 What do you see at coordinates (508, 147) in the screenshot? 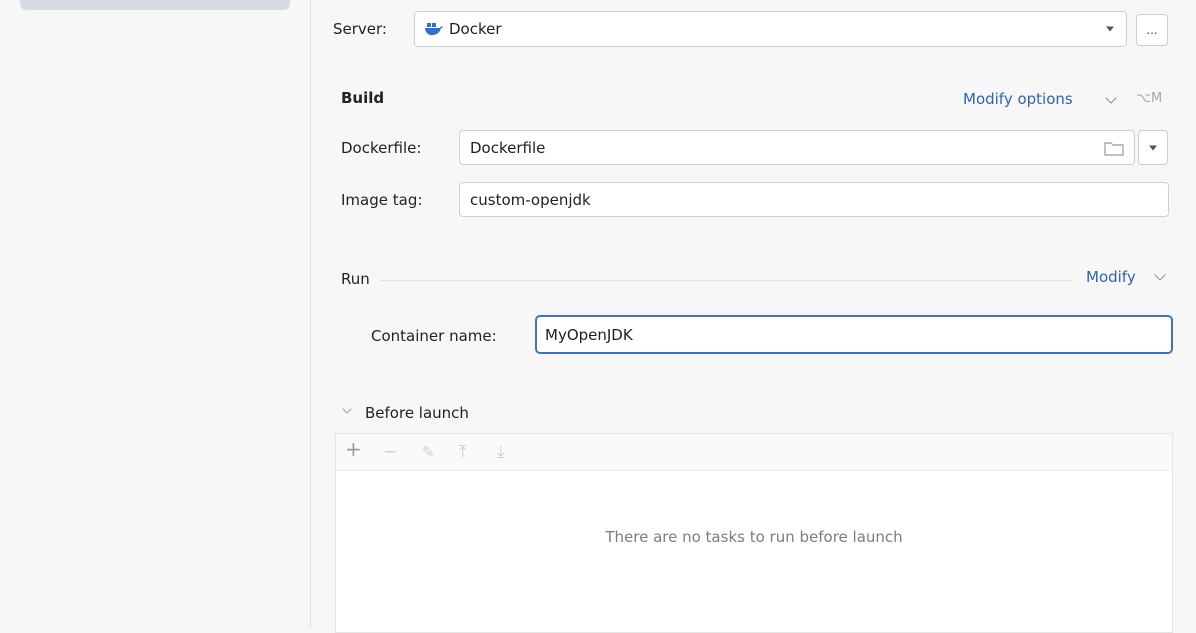
I see `dockerfile-value: Dockerfile` at bounding box center [508, 147].